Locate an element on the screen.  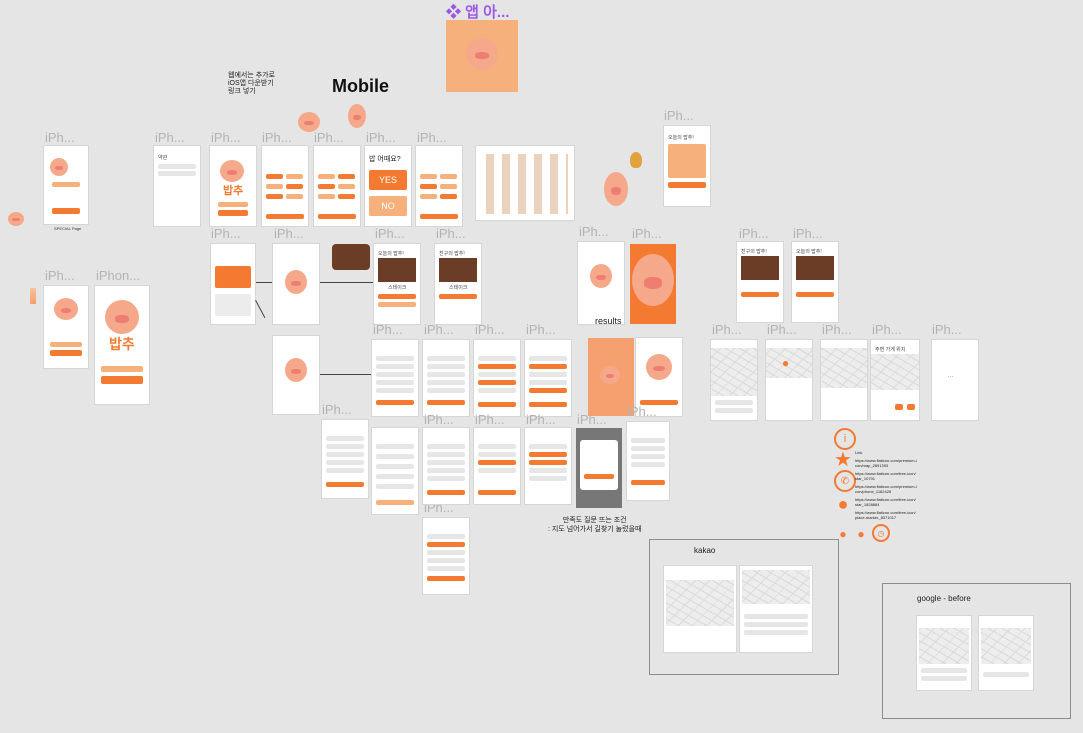
no-label: NO is located at coordinates (388, 206).